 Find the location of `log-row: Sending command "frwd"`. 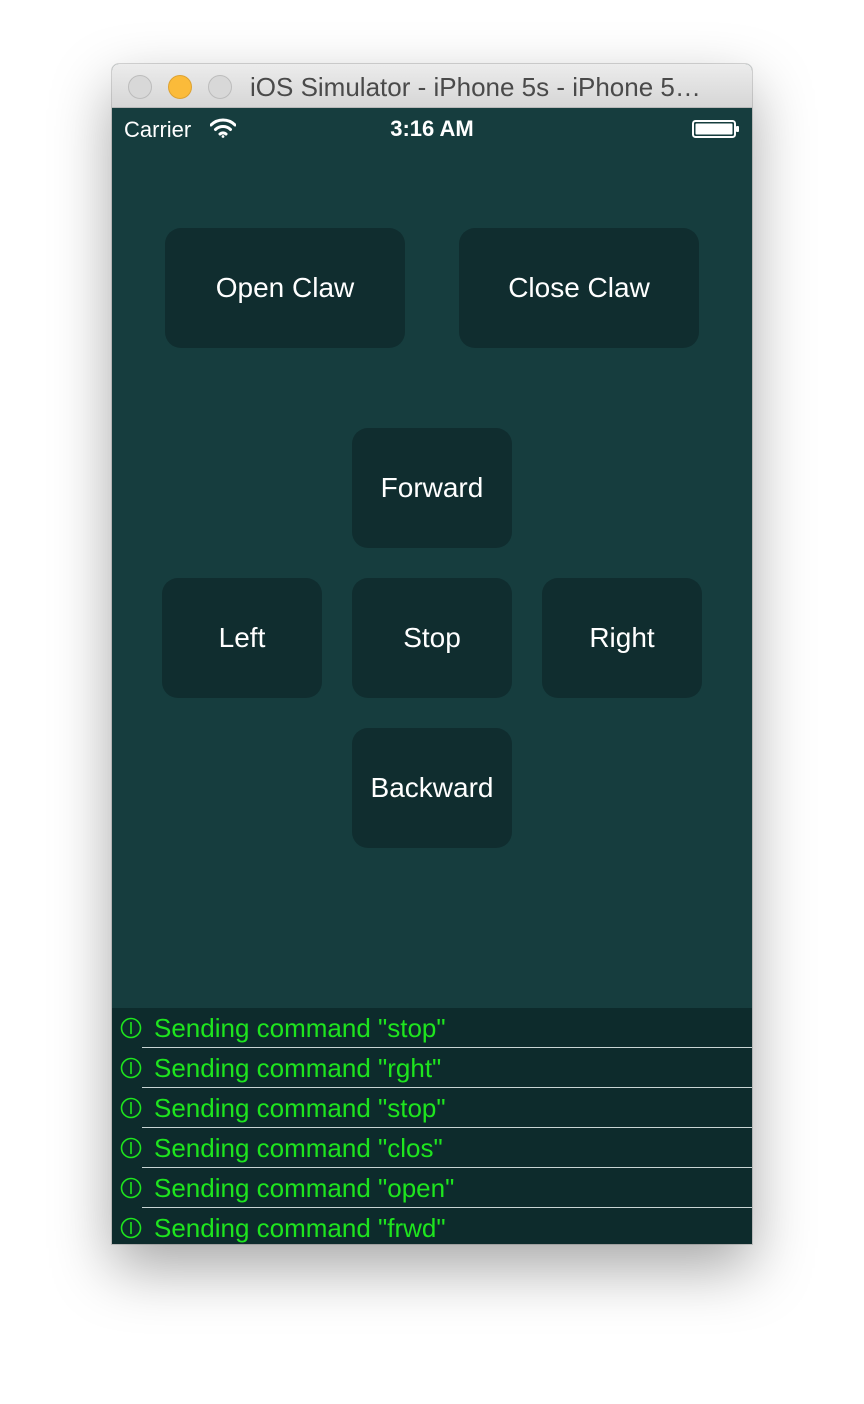

log-row: Sending command "frwd" is located at coordinates (432, 1226).